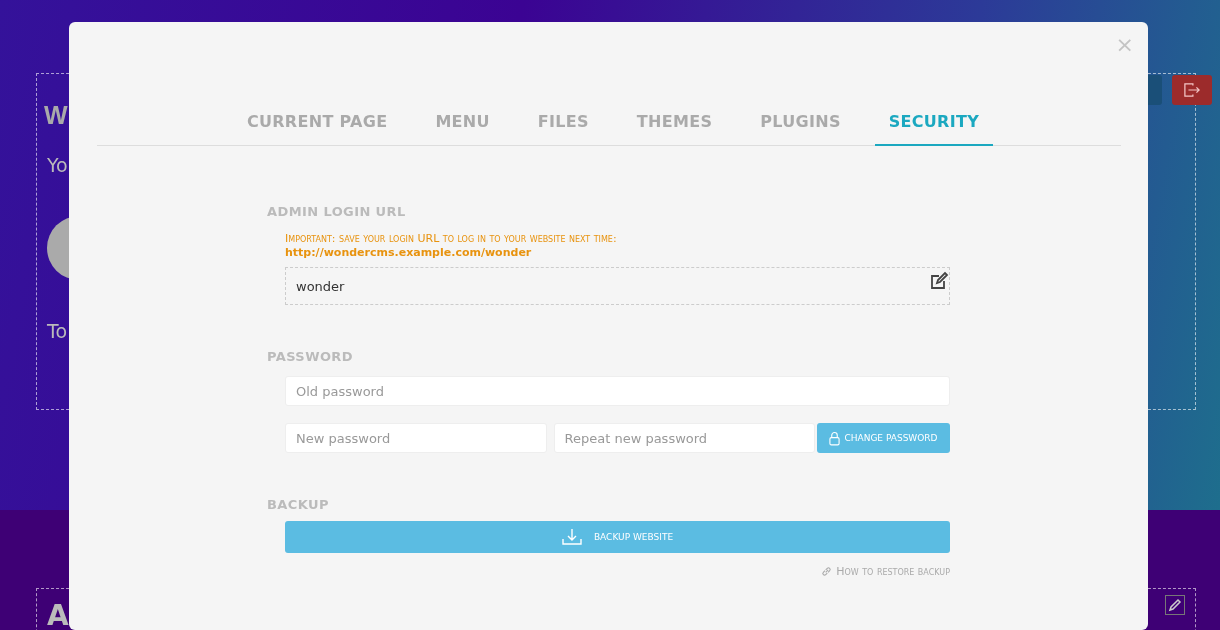 This screenshot has height=630, width=1220. What do you see at coordinates (934, 123) in the screenshot?
I see `tab: SECURITY` at bounding box center [934, 123].